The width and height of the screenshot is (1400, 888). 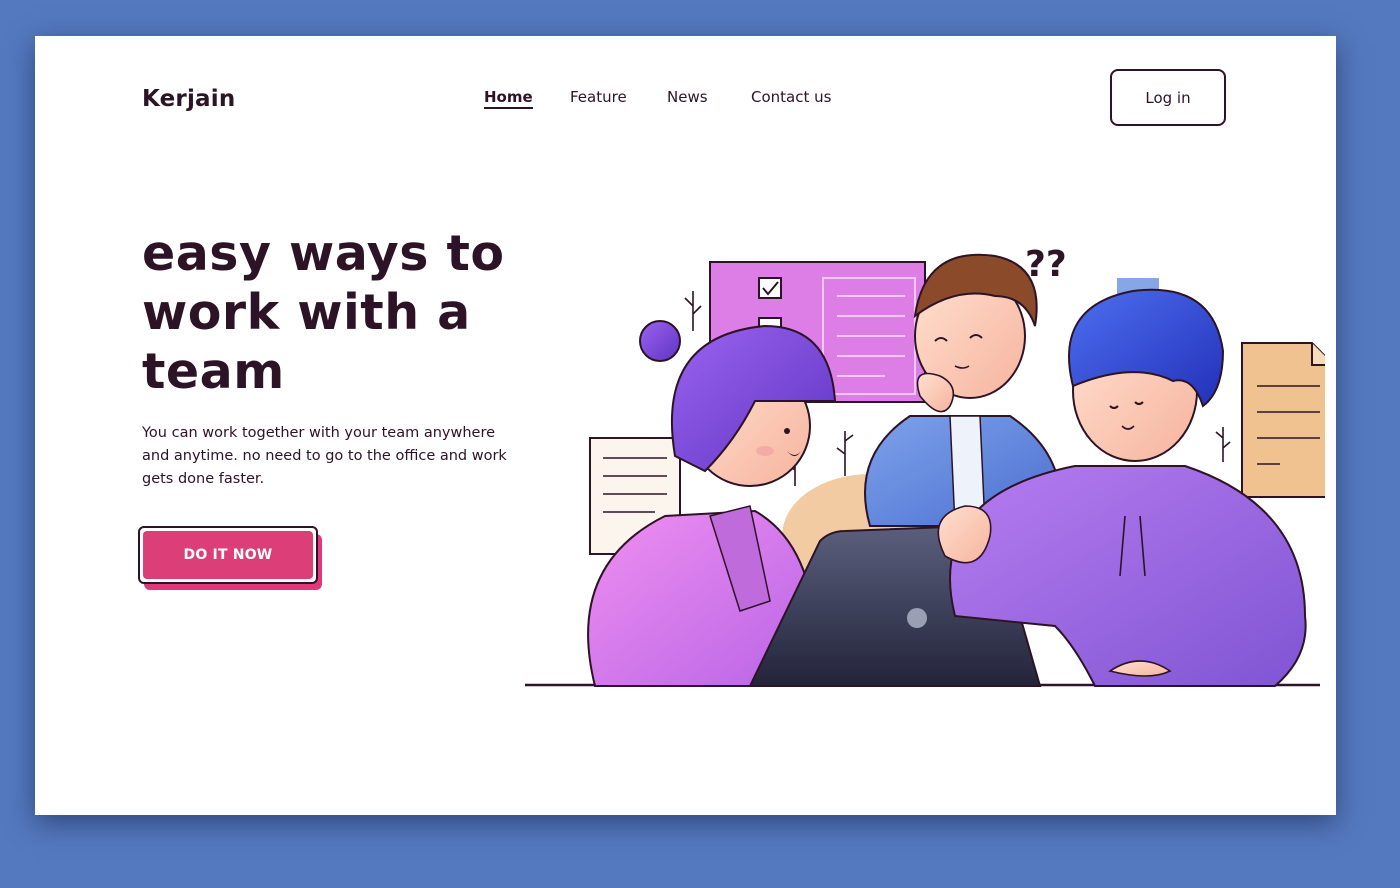 I want to click on nav-link-home: Home, so click(x=508, y=98).